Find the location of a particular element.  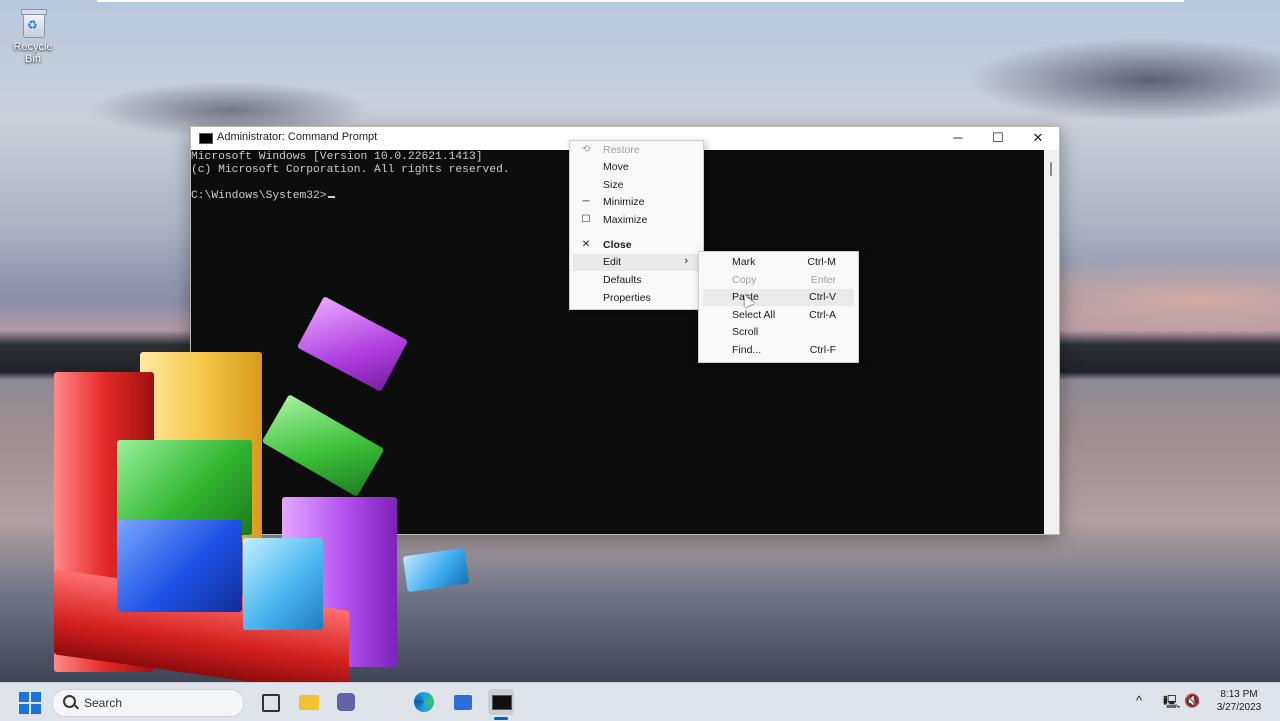

menu-item-mark: Mark Ctrl-M is located at coordinates (778, 262).